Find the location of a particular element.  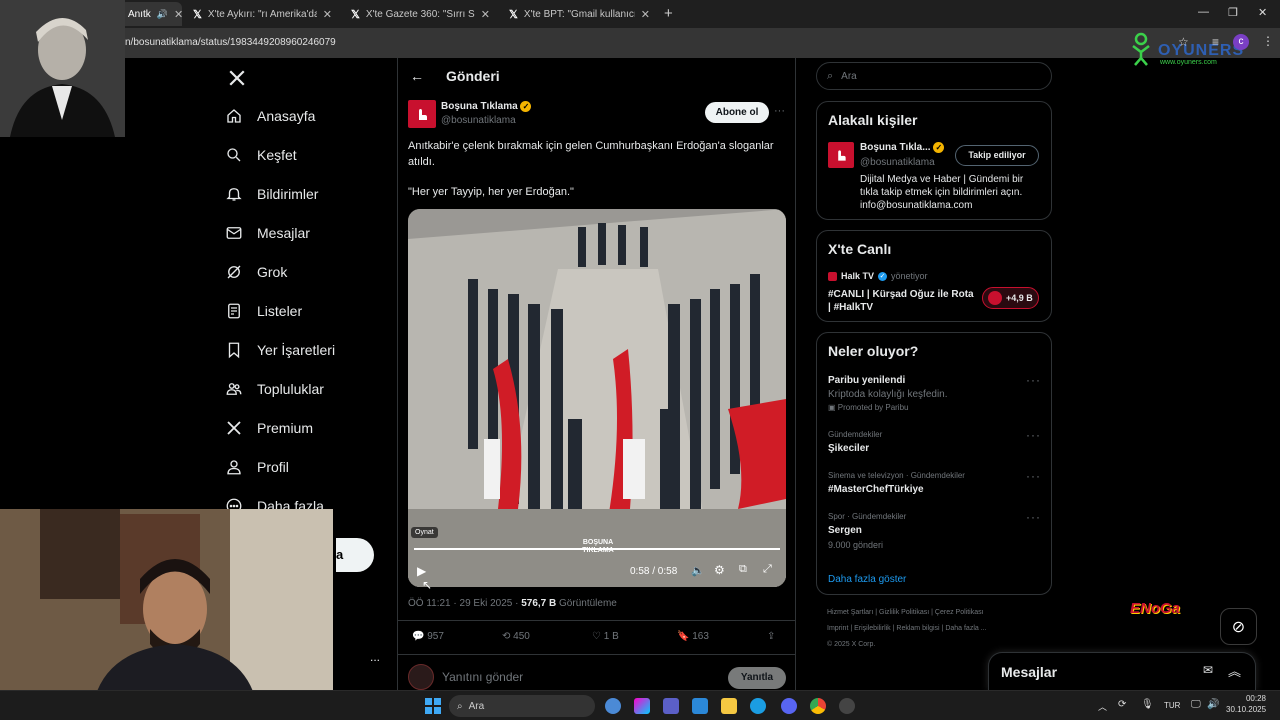

browser-tab: 𝕏 X'te Aykırı: "rı Amerika'da 29 E ✕ is located at coordinates (262, 14).